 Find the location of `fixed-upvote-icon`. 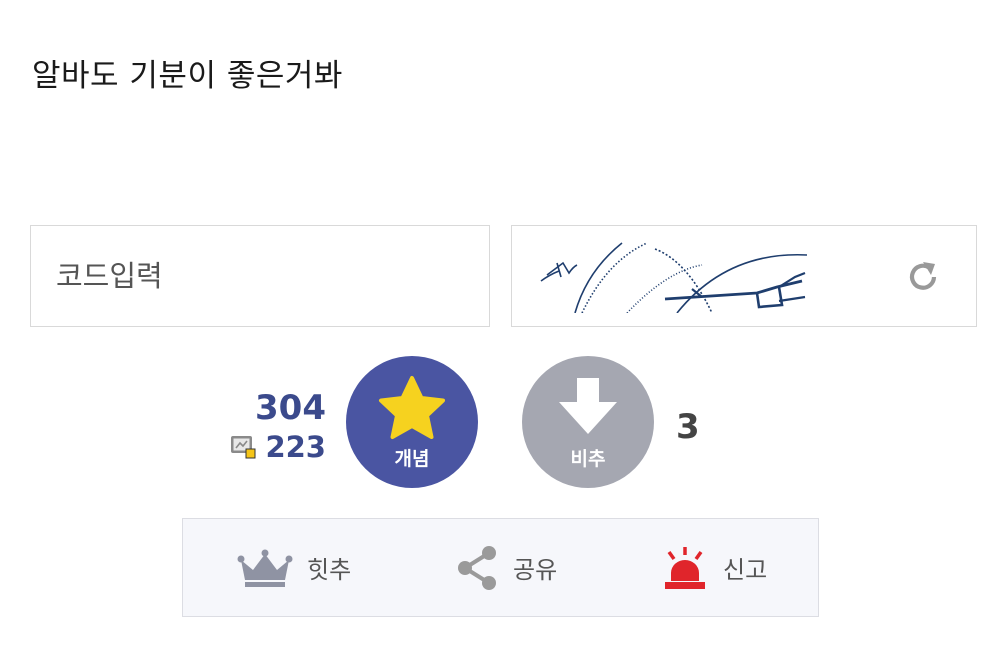

fixed-upvote-icon is located at coordinates (243, 447).